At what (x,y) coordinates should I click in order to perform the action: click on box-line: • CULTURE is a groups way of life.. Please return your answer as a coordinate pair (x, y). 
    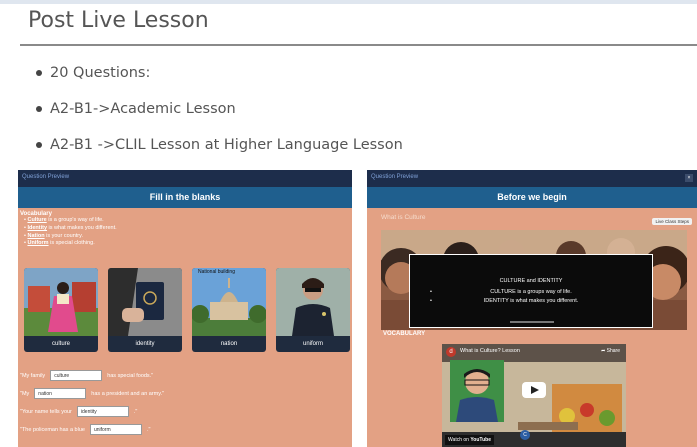
    Looking at the image, I should click on (501, 292).